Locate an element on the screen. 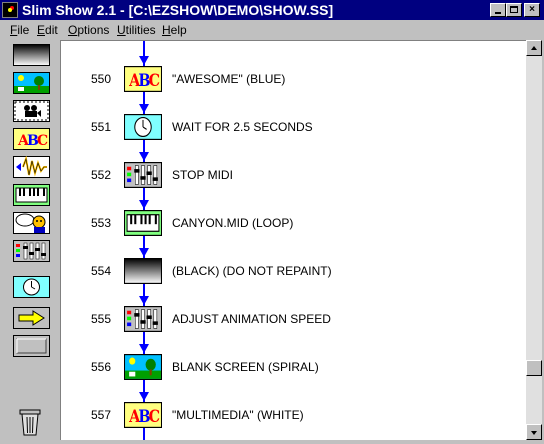 This screenshot has width=544, height=444. tool-background-picture is located at coordinates (31, 83).